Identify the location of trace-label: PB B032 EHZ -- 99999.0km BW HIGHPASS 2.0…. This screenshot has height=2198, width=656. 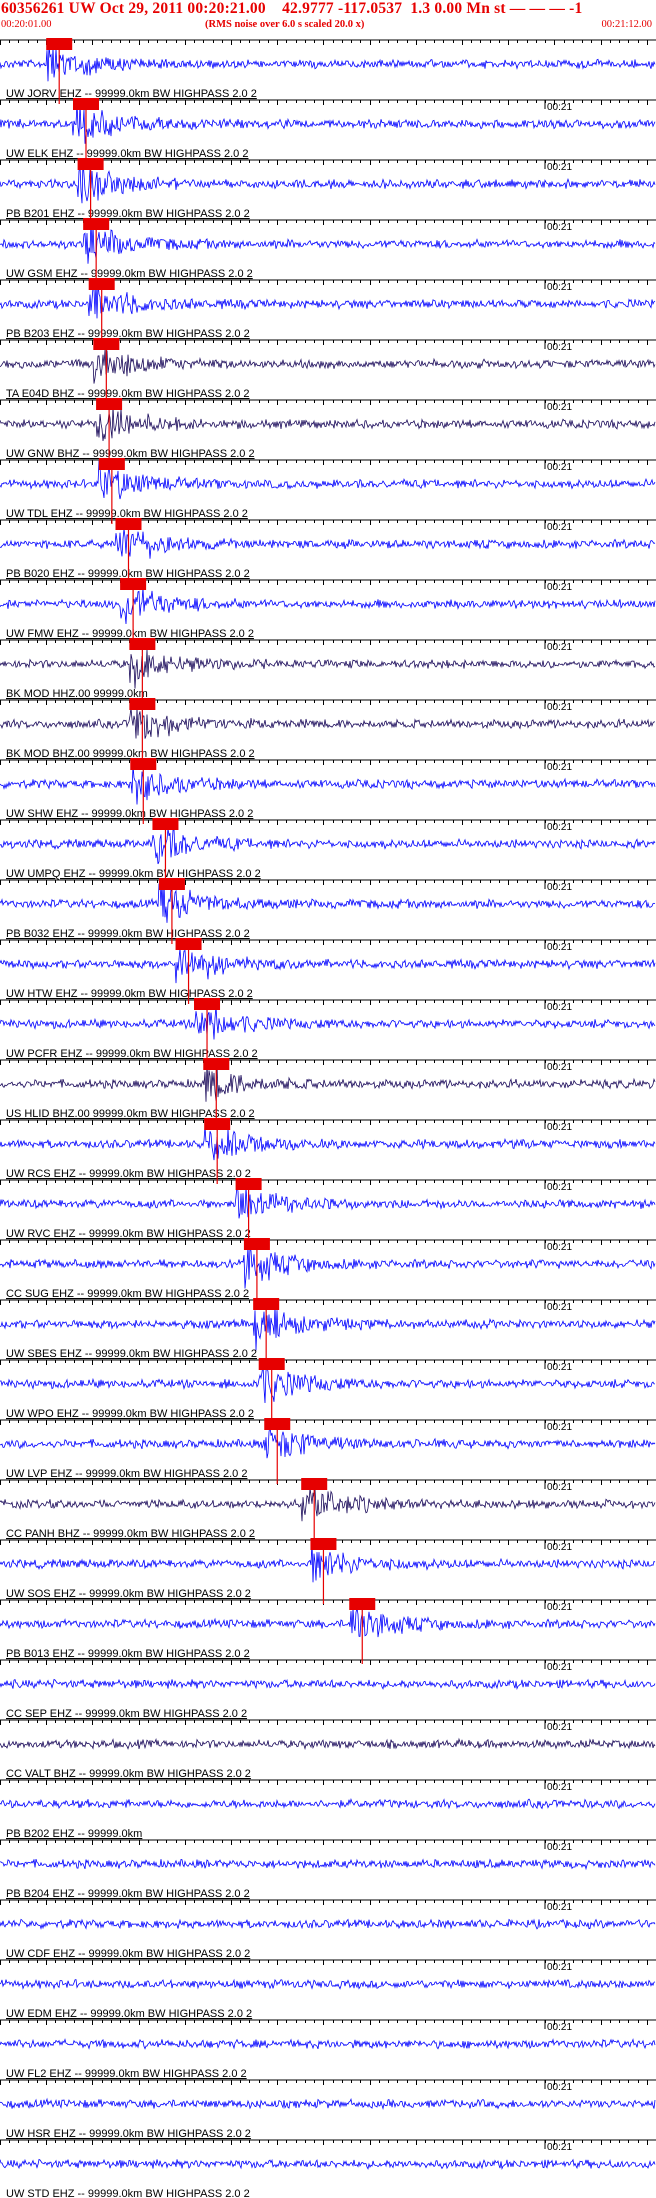
(128, 934).